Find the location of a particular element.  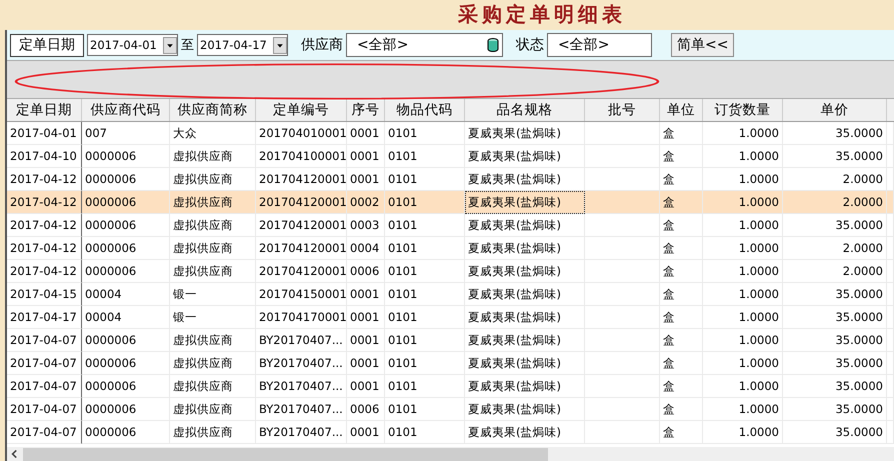

table-cell: 2.0000 is located at coordinates (835, 248).